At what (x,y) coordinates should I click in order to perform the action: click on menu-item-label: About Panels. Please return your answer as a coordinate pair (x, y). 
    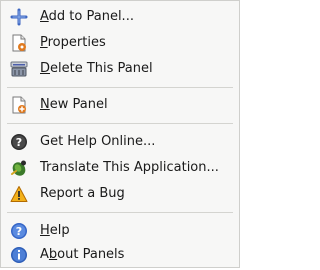
    Looking at the image, I should click on (82, 254).